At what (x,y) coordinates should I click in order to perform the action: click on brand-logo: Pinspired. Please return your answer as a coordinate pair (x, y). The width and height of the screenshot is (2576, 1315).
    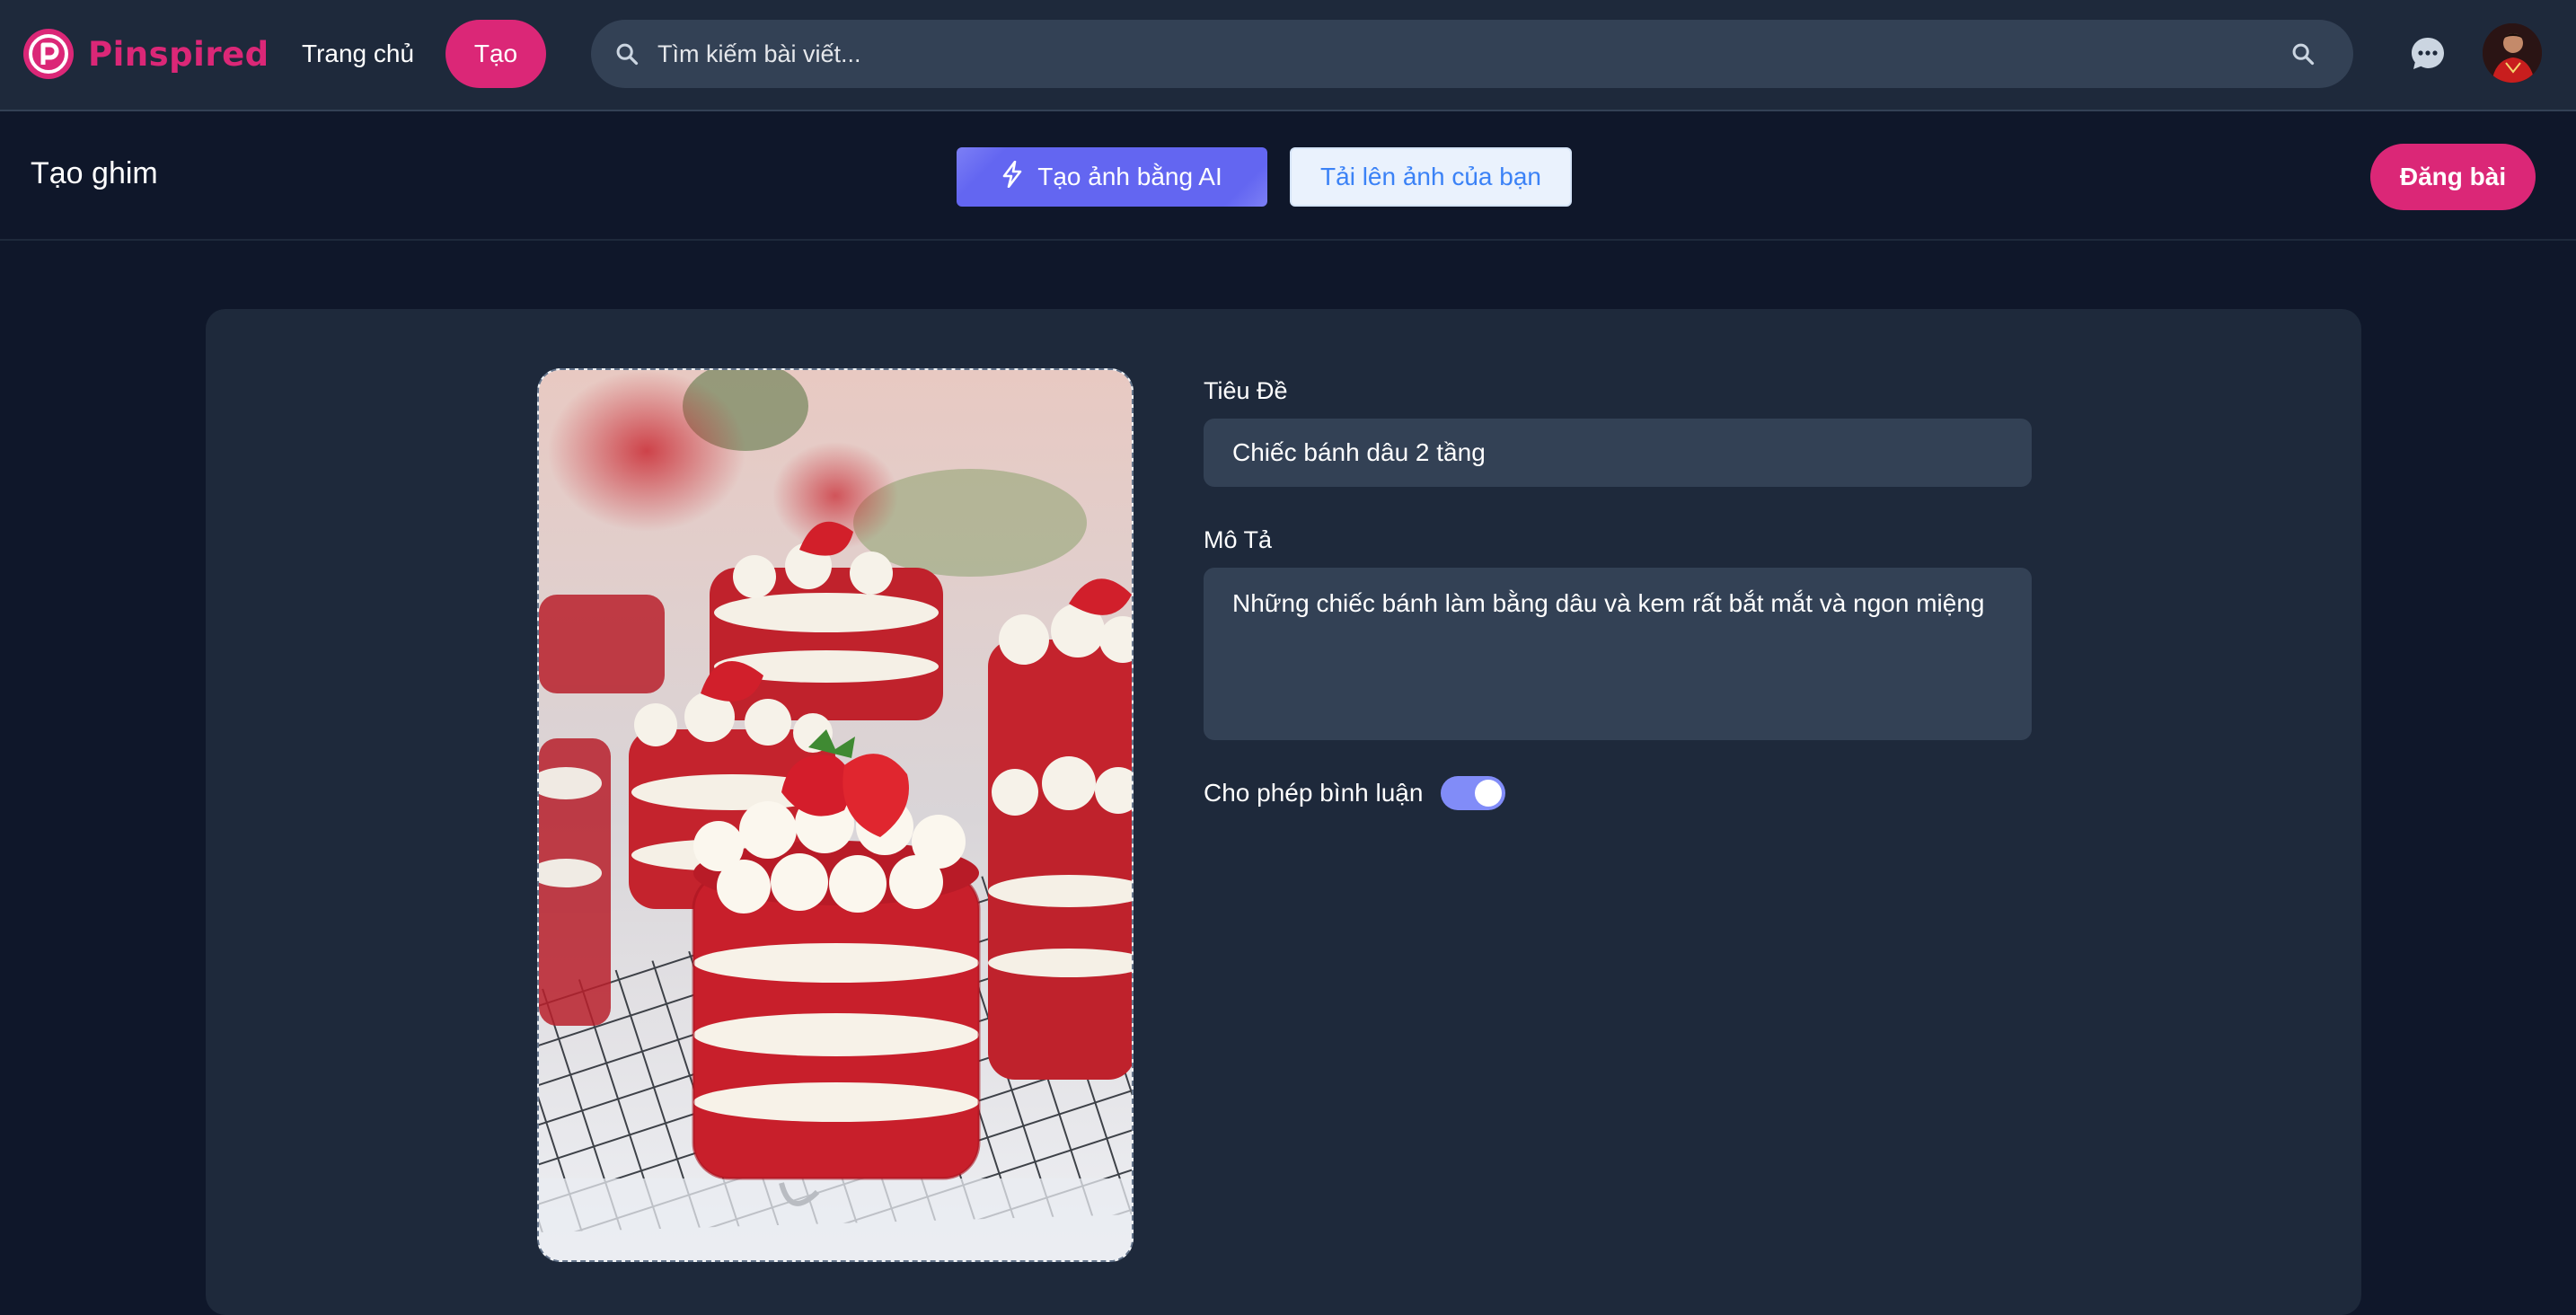
    Looking at the image, I should click on (146, 54).